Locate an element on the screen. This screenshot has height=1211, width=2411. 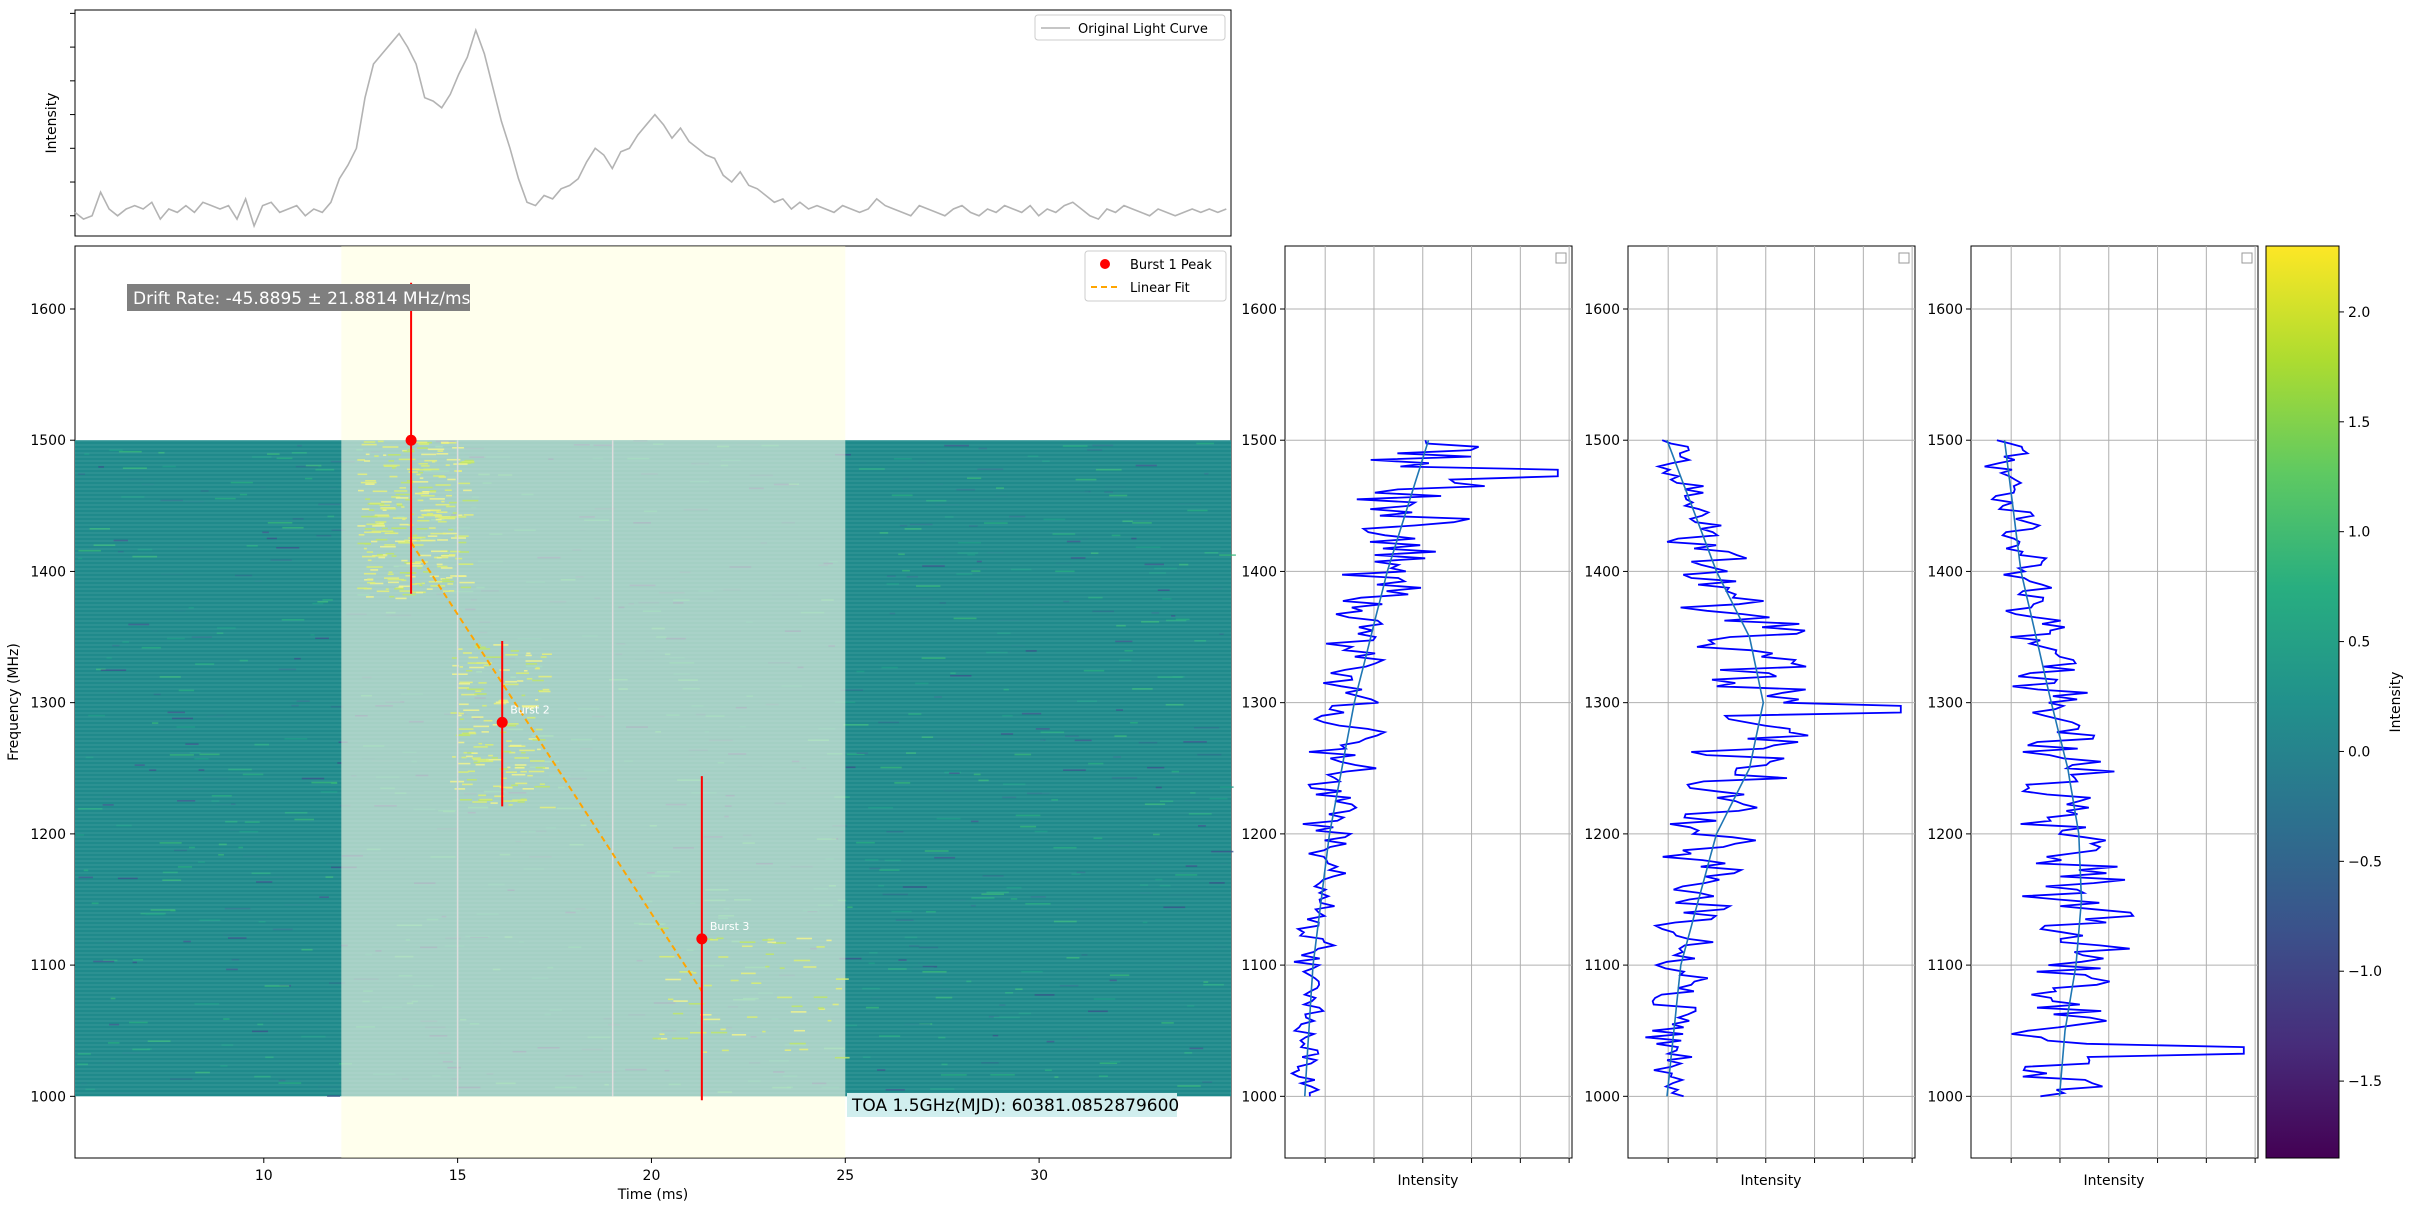
spectrum-y-tick-label: 1300 is located at coordinates (1602, 704).